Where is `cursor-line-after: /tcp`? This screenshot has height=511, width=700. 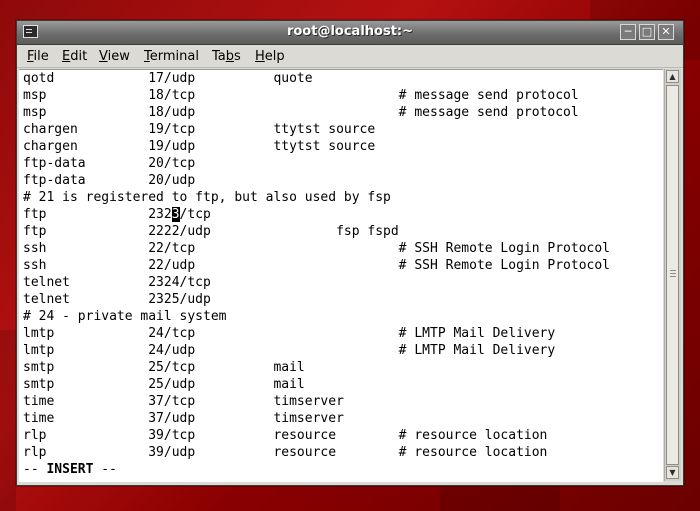
cursor-line-after: /tcp is located at coordinates (195, 214).